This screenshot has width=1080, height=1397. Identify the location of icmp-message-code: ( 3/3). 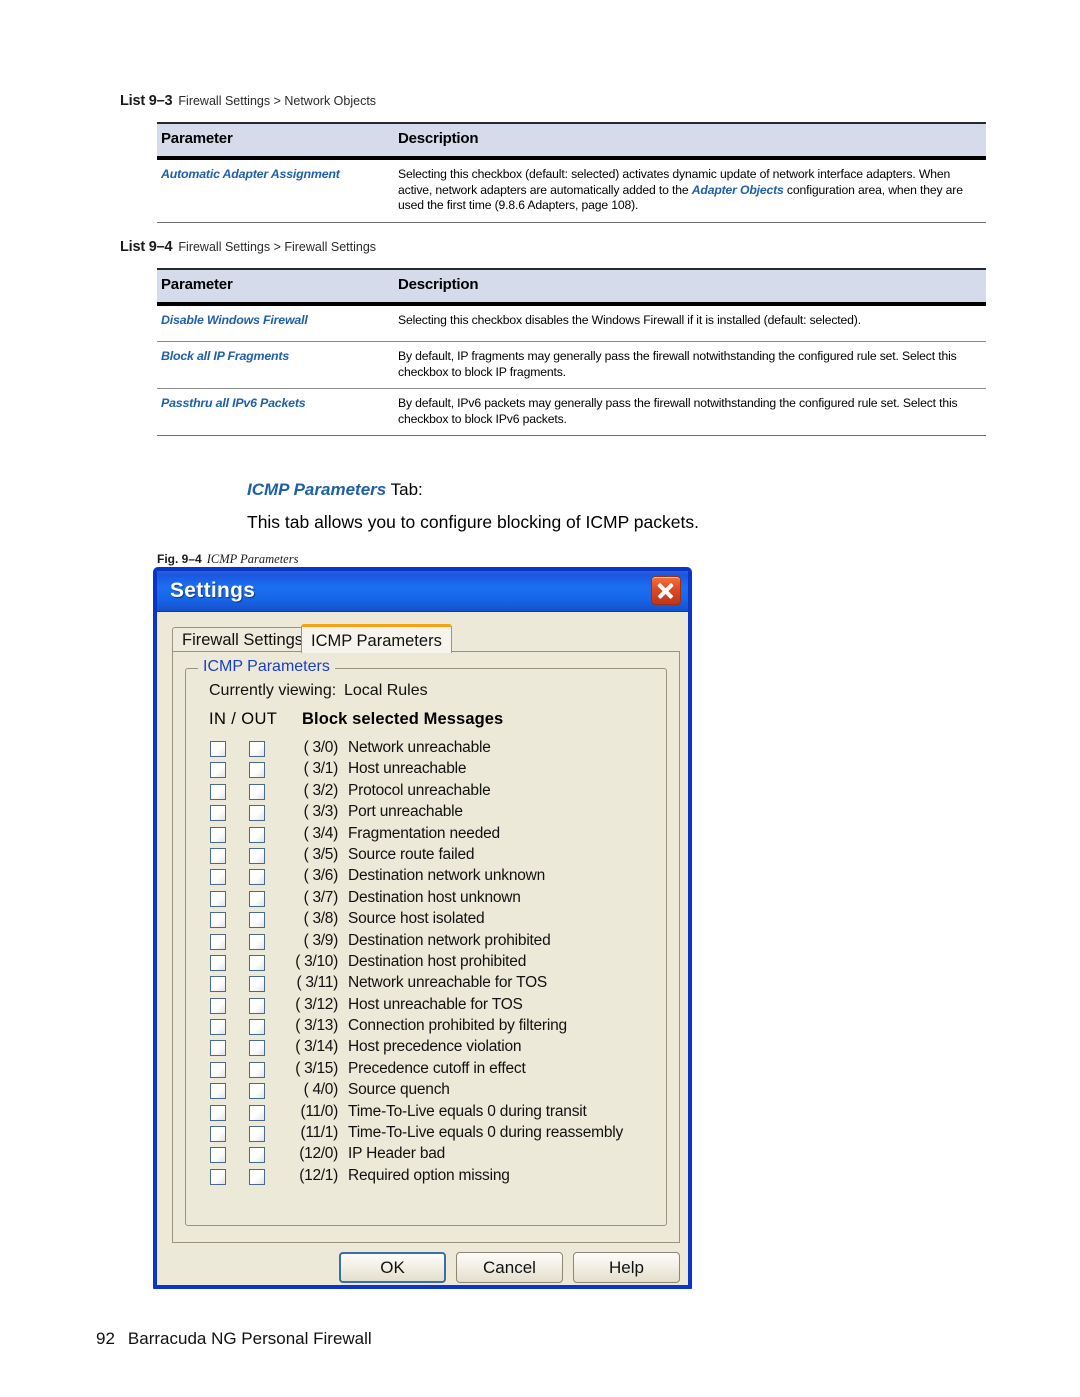
(321, 812).